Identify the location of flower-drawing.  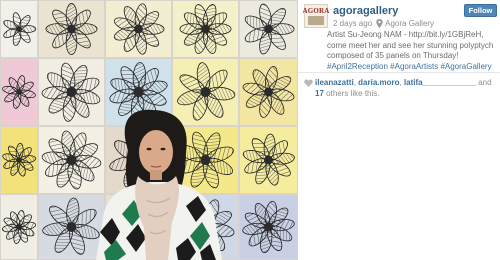
(71, 29).